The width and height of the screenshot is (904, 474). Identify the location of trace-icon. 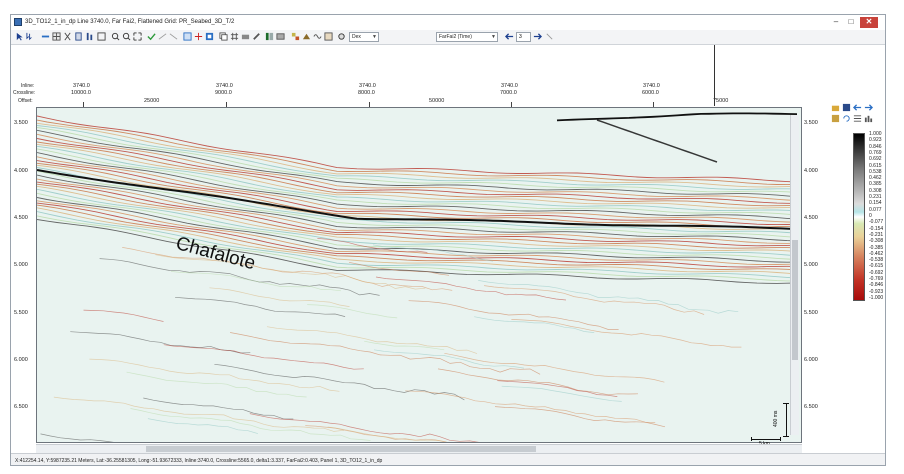
(67, 36).